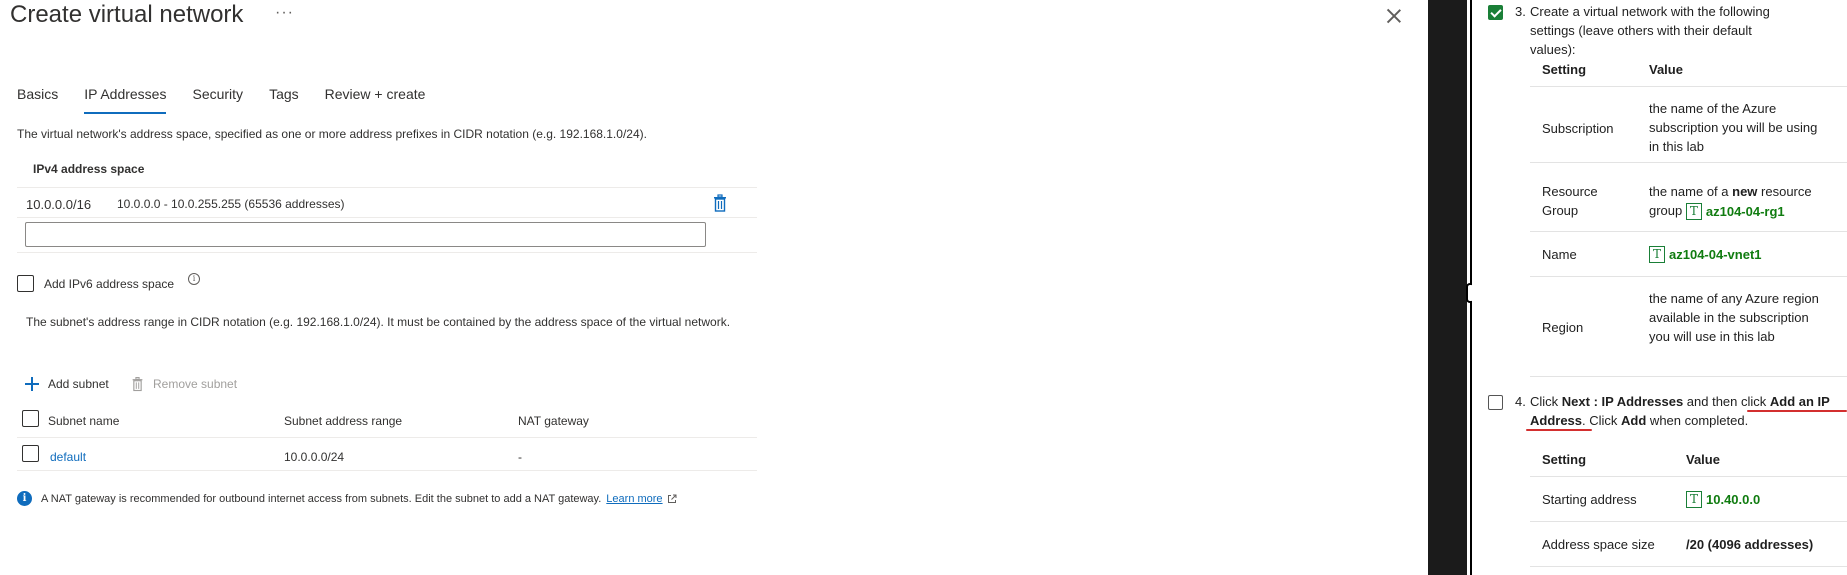 The image size is (1847, 575). I want to click on tab-review-create: Review + create, so click(375, 99).